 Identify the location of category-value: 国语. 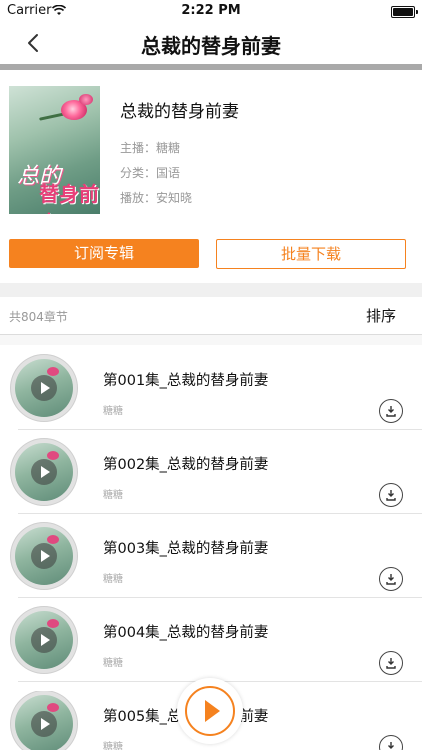
(168, 173).